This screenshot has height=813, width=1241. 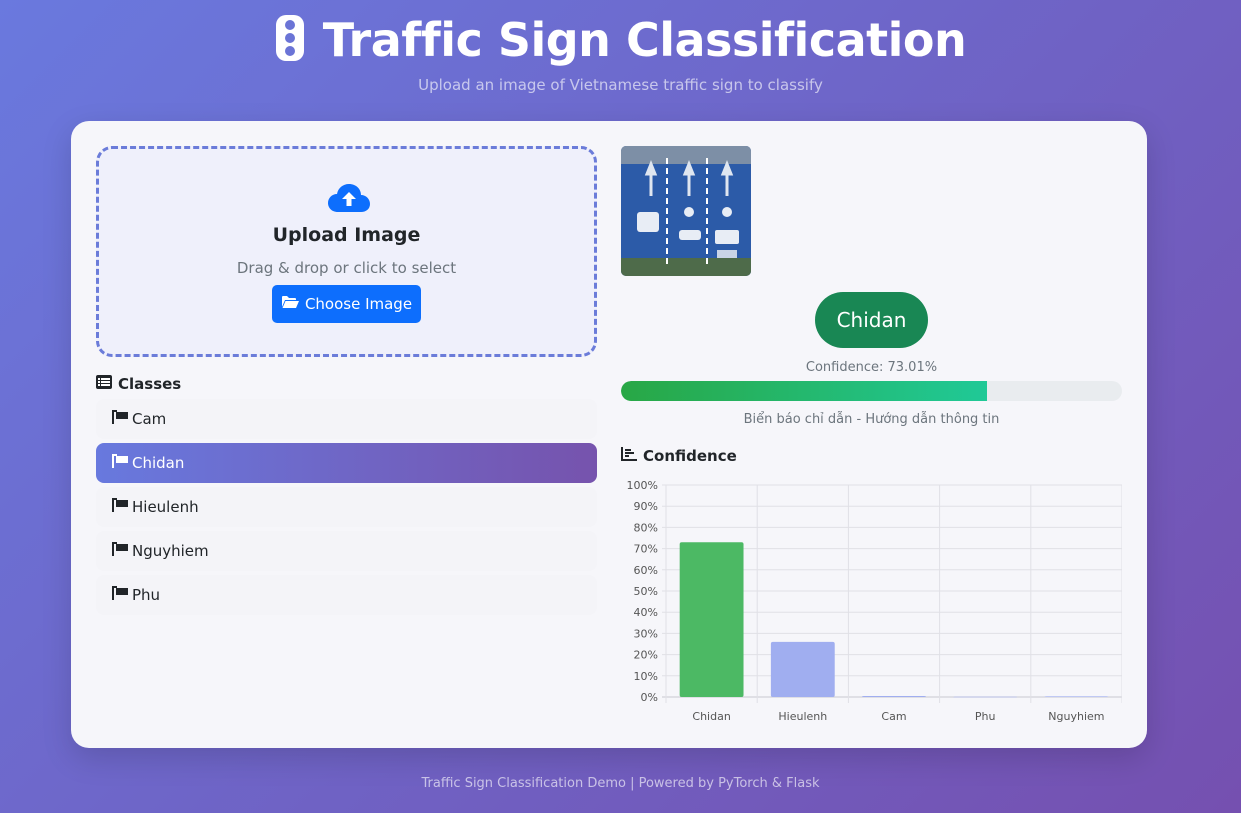 I want to click on y-tick-label: 70%, so click(x=646, y=549).